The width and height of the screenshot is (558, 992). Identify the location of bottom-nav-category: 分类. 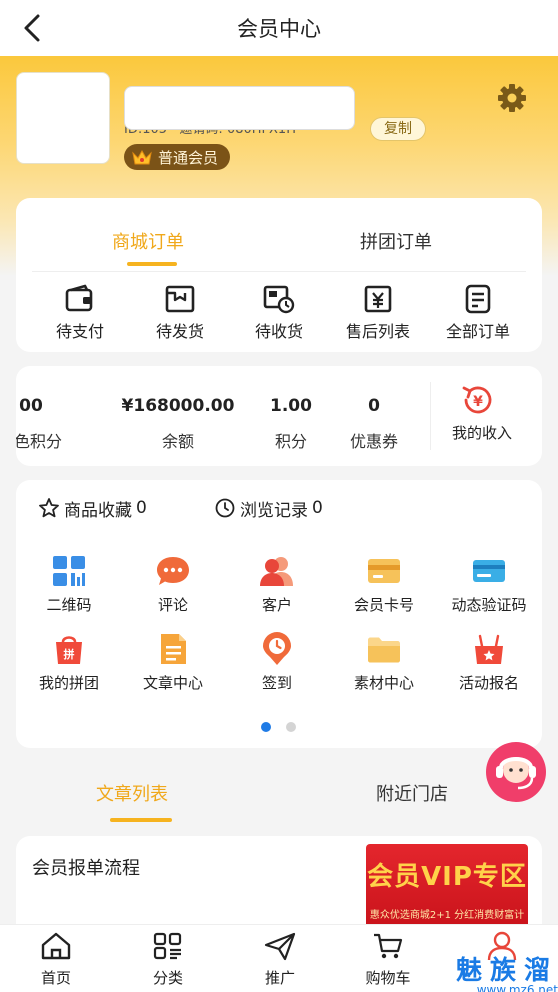
(168, 959).